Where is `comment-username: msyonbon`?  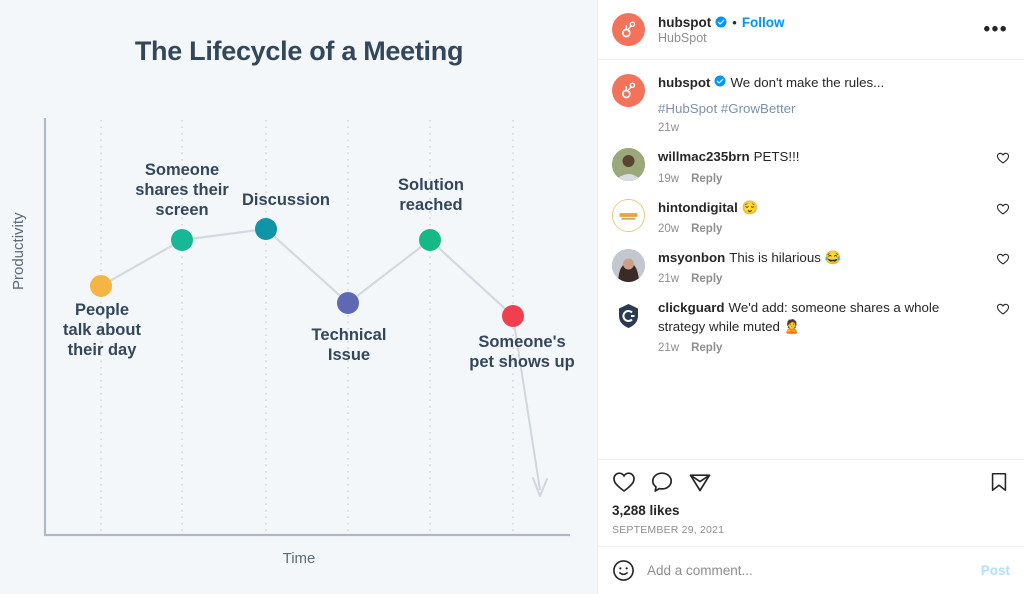 comment-username: msyonbon is located at coordinates (691, 257).